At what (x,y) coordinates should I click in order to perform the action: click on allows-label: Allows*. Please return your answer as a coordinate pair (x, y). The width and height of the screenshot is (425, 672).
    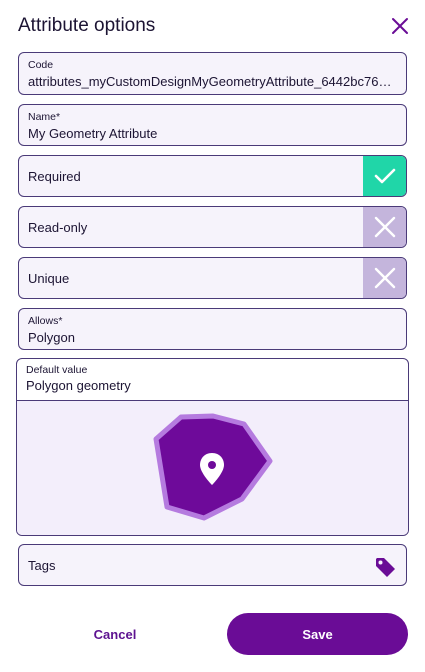
    Looking at the image, I should click on (45, 321).